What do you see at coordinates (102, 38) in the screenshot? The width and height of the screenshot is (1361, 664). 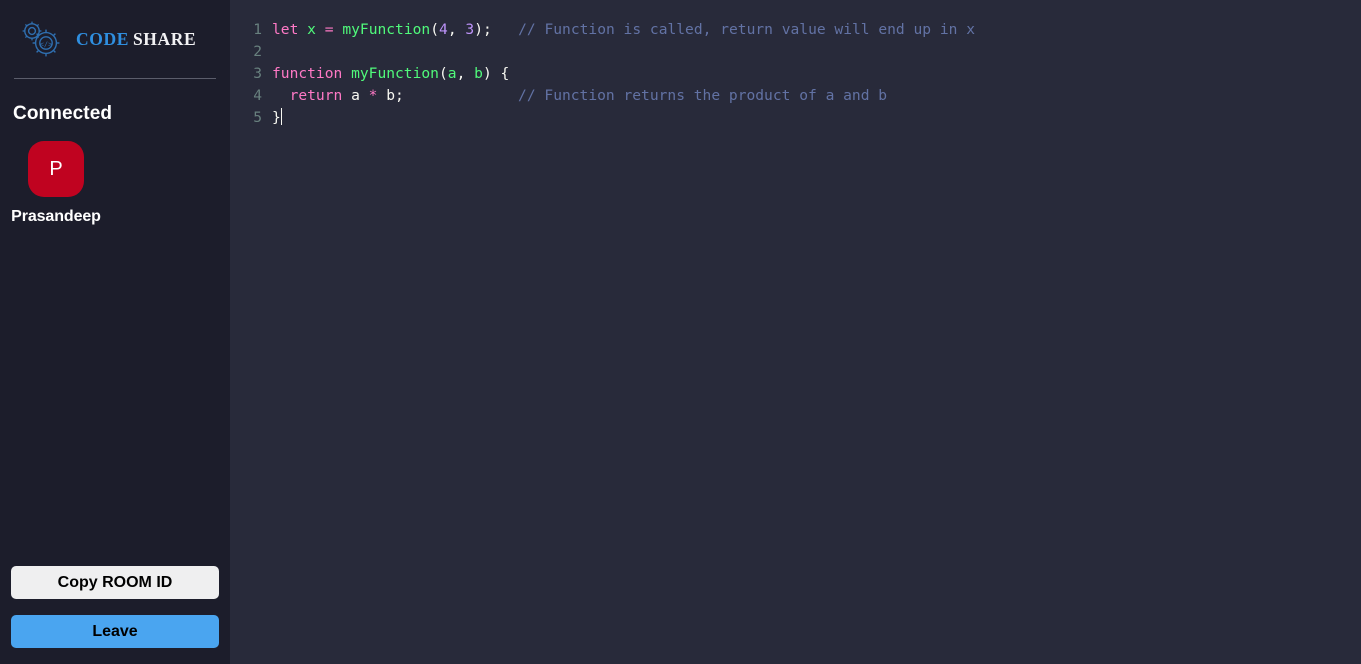 I see `brand-title-code: CODE` at bounding box center [102, 38].